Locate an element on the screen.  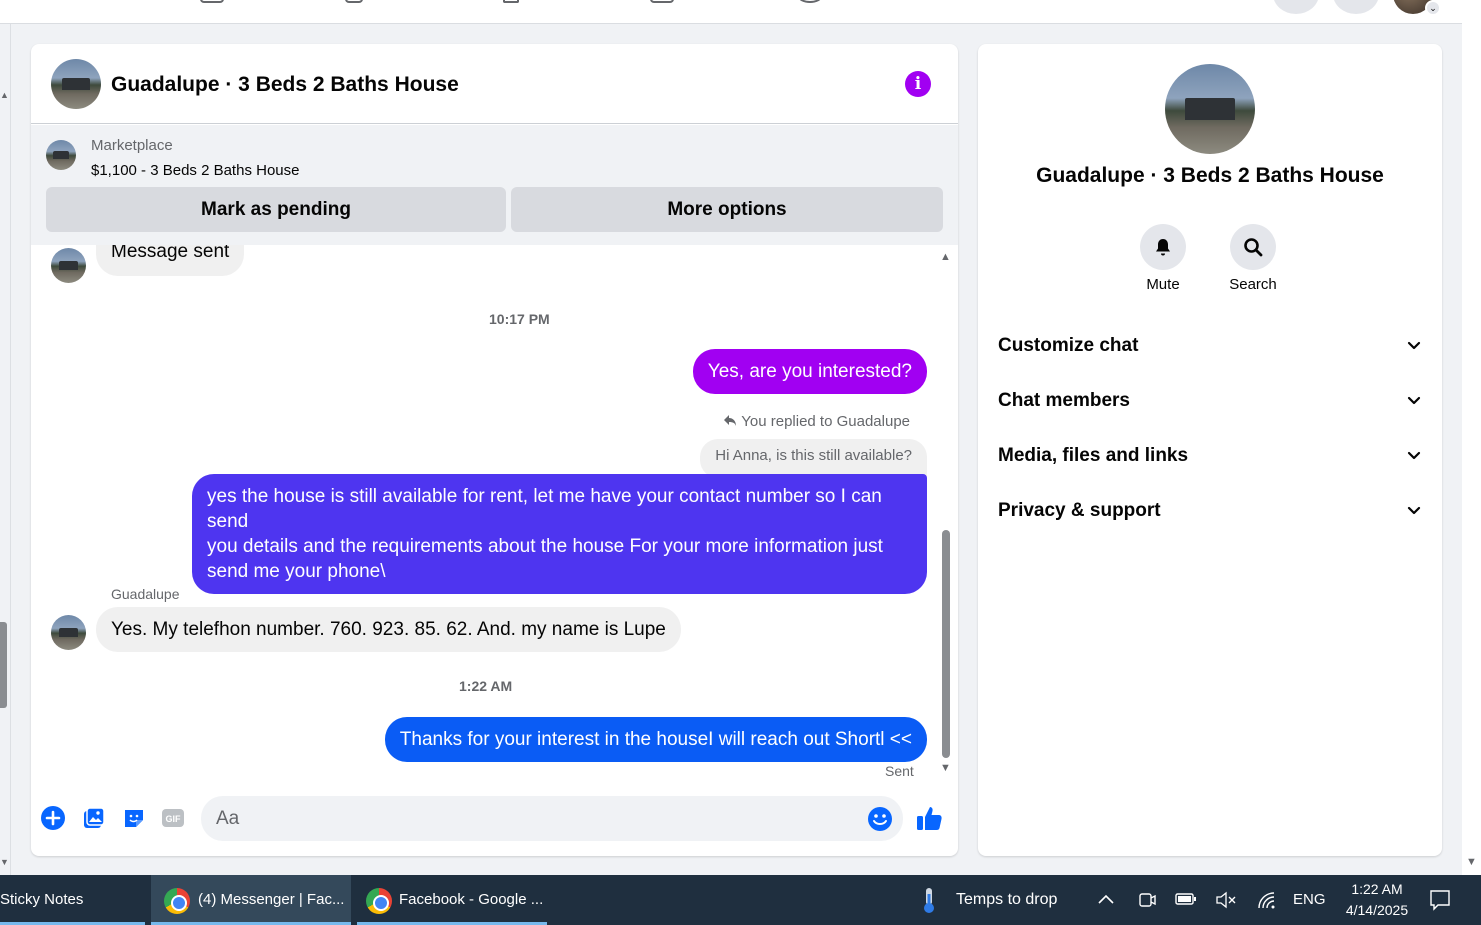
top-navigation-bar: ⌄ is located at coordinates (731, 12).